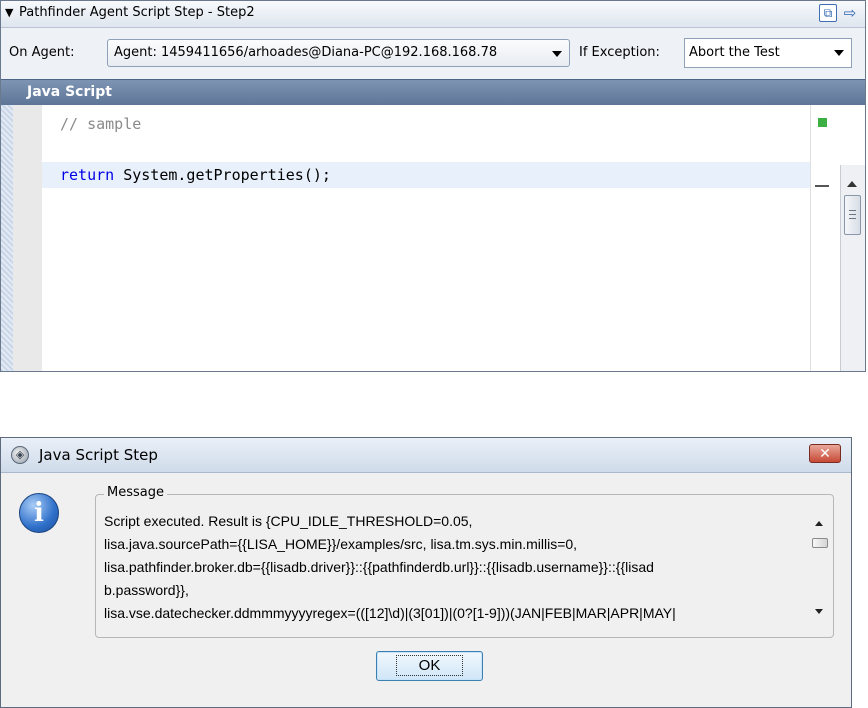 The width and height of the screenshot is (868, 708). I want to click on close-button: ✕, so click(825, 453).